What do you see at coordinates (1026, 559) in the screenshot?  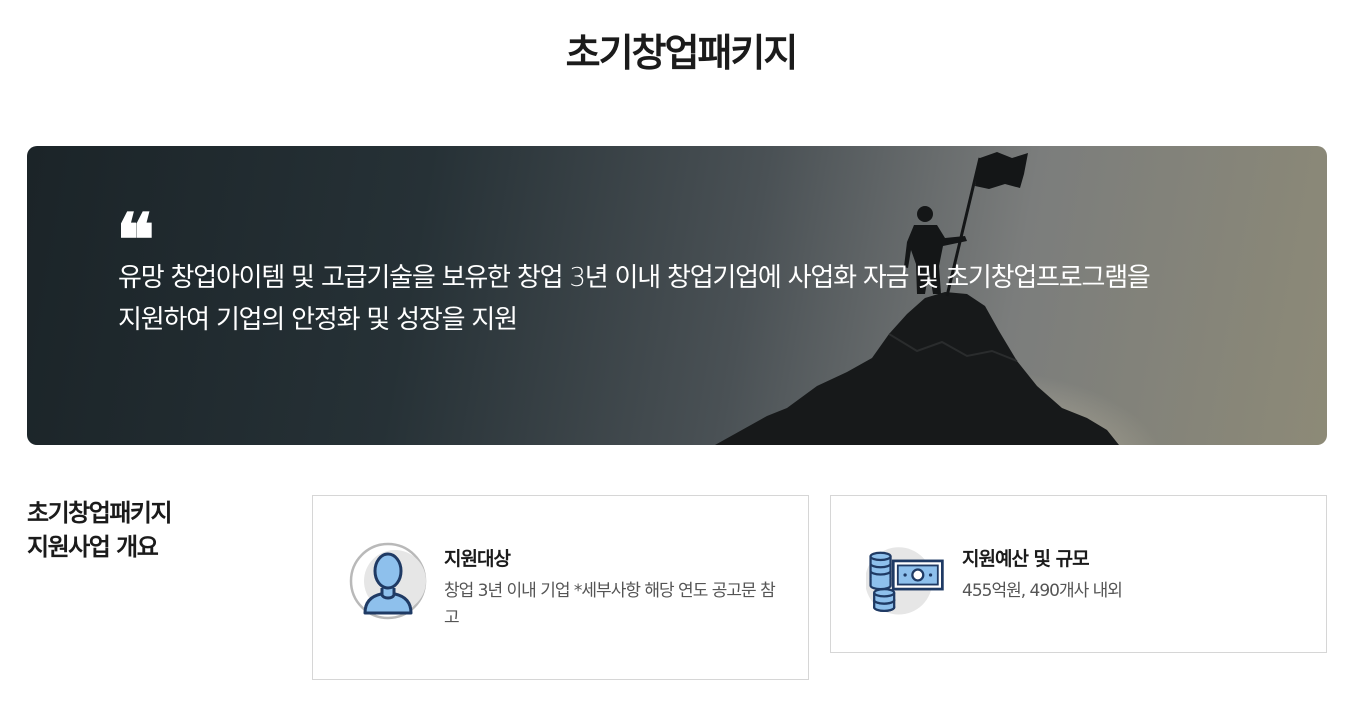 I see `card-title: 지원예산 및 규모` at bounding box center [1026, 559].